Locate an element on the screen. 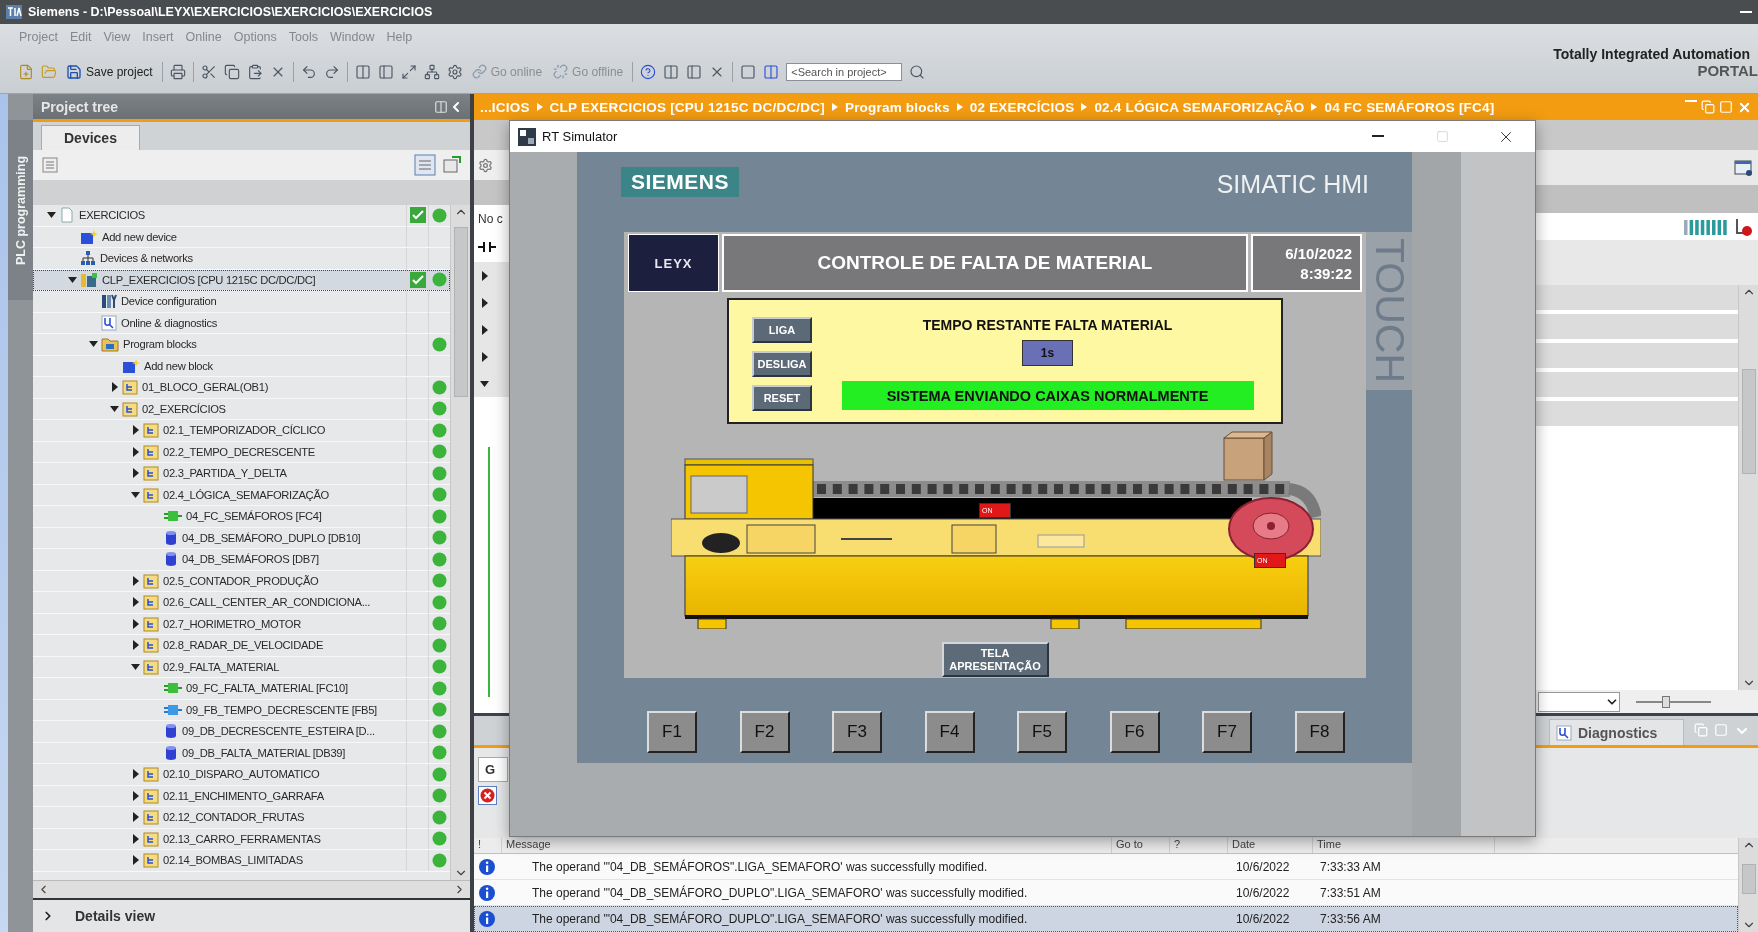 This screenshot has width=1758, height=932. info-icon is located at coordinates (487, 918).